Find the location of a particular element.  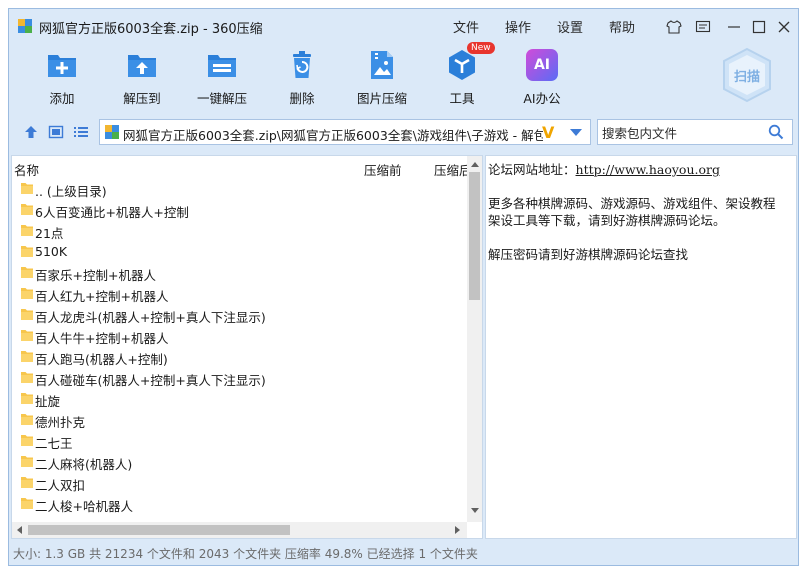

extract-to-icon is located at coordinates (142, 66).